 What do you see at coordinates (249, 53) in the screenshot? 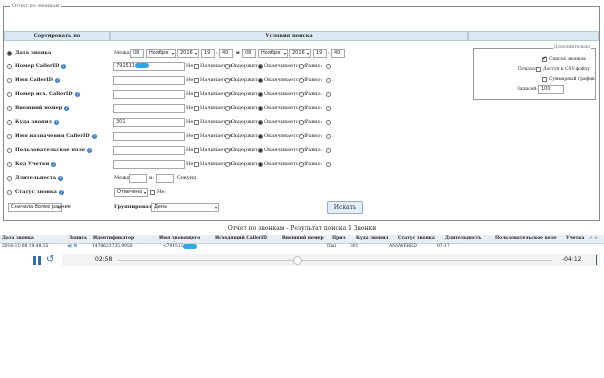
I see `date-to-day: 08` at bounding box center [249, 53].